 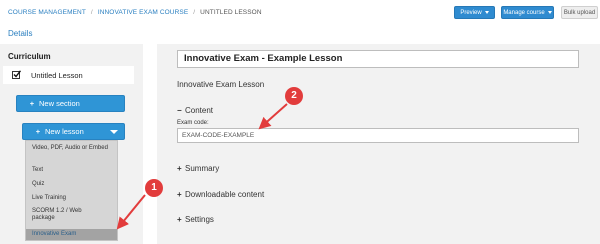 I want to click on callout-2-arrow, so click(x=273, y=116).